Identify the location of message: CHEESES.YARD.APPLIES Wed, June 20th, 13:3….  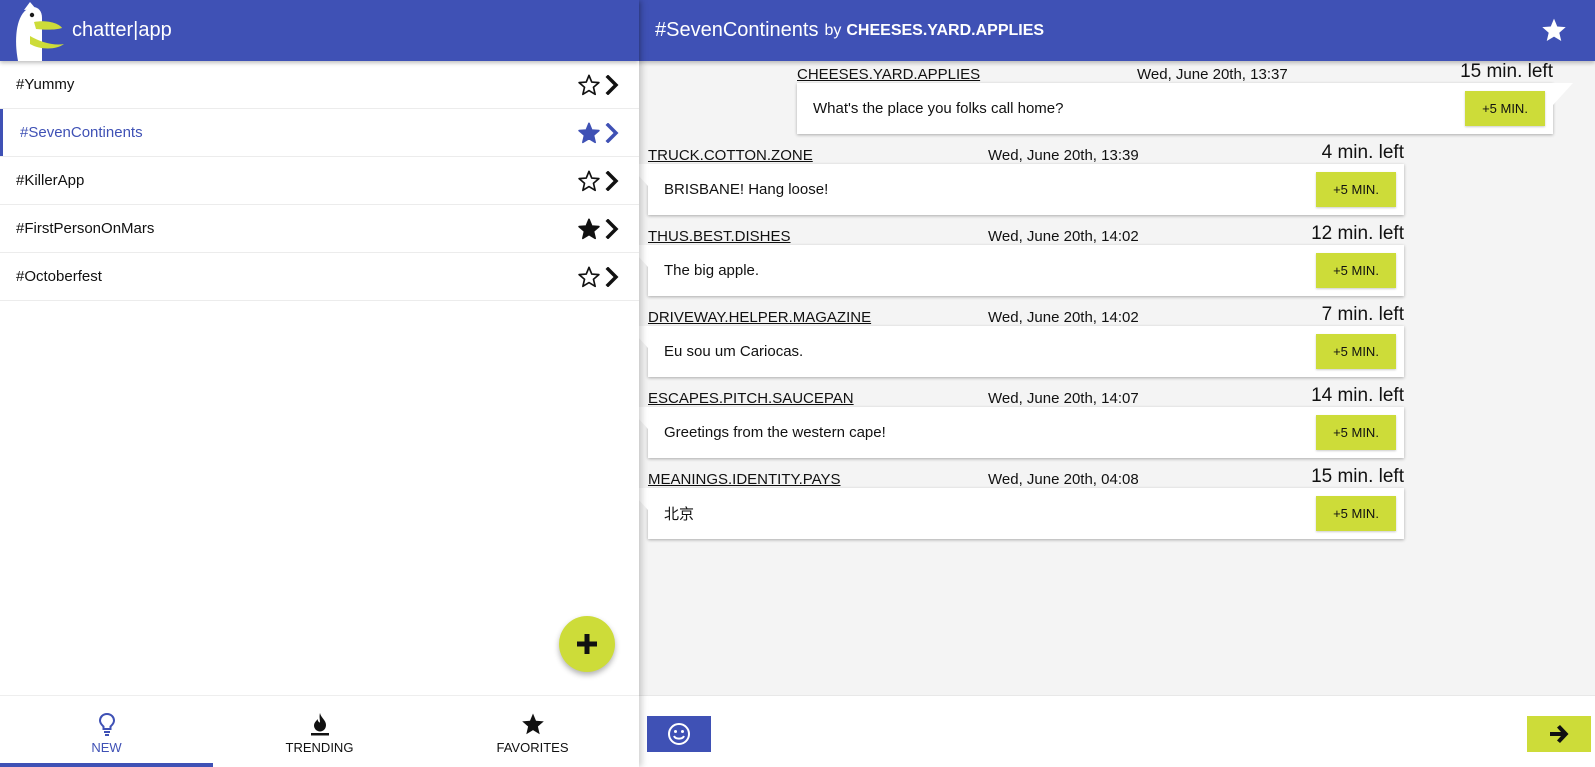
(1185, 97).